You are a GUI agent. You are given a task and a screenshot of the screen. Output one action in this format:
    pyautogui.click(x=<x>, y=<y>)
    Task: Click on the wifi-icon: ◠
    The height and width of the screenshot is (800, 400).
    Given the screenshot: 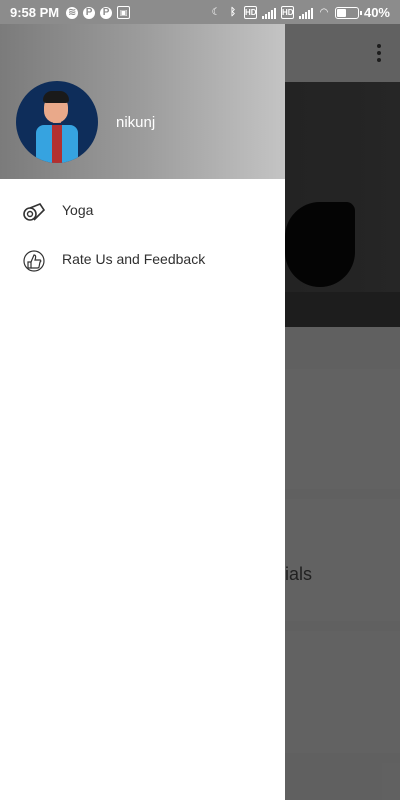 What is the action you would take?
    pyautogui.click(x=324, y=12)
    